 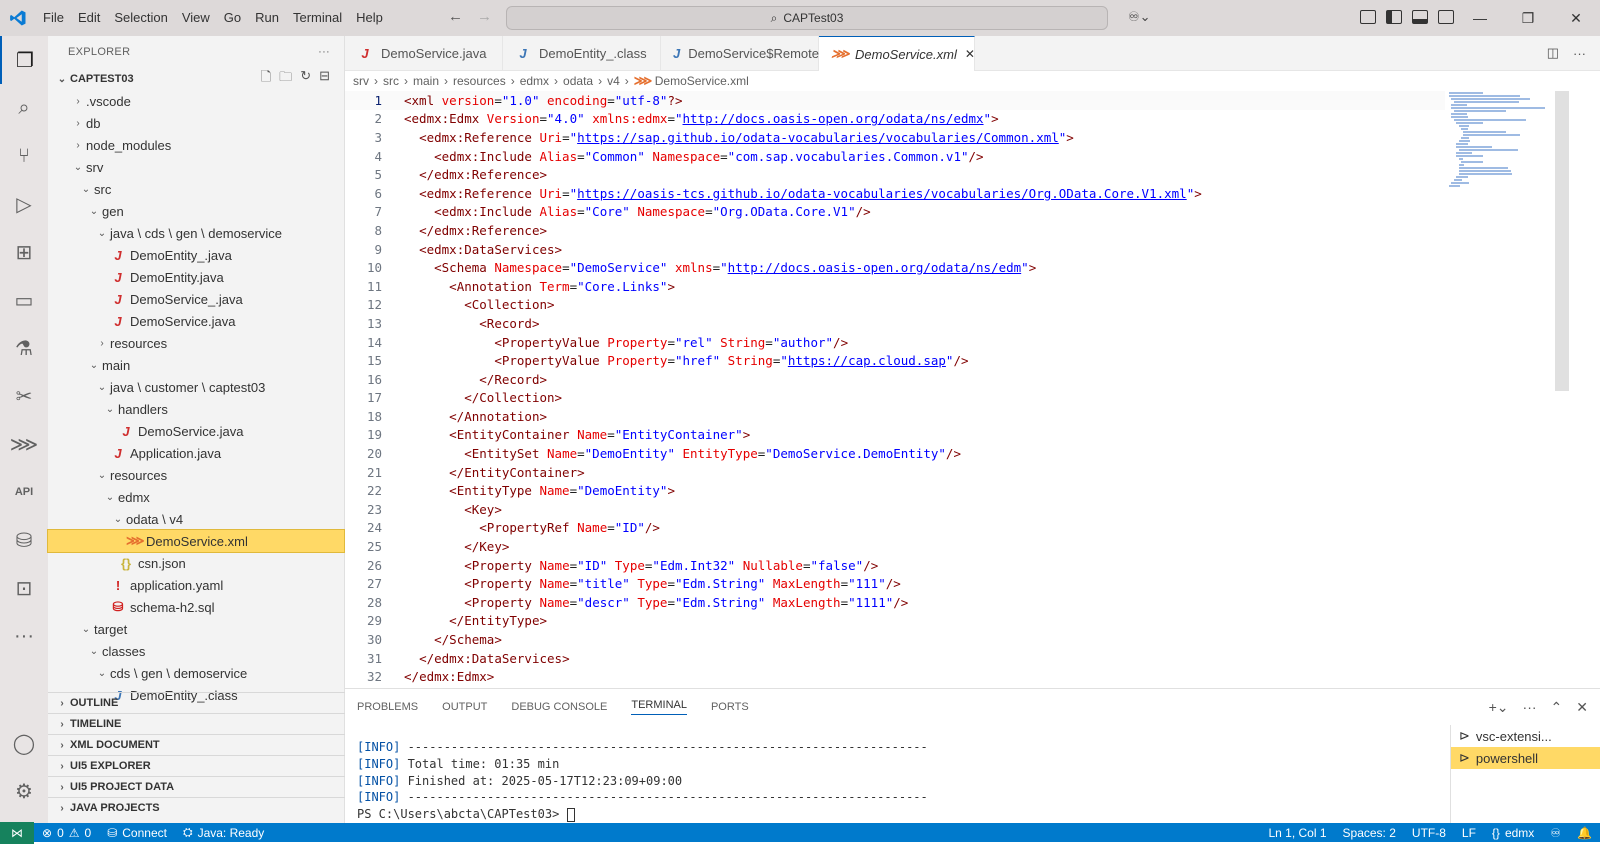 I want to click on tree-item: J Application.java, so click(x=196, y=453).